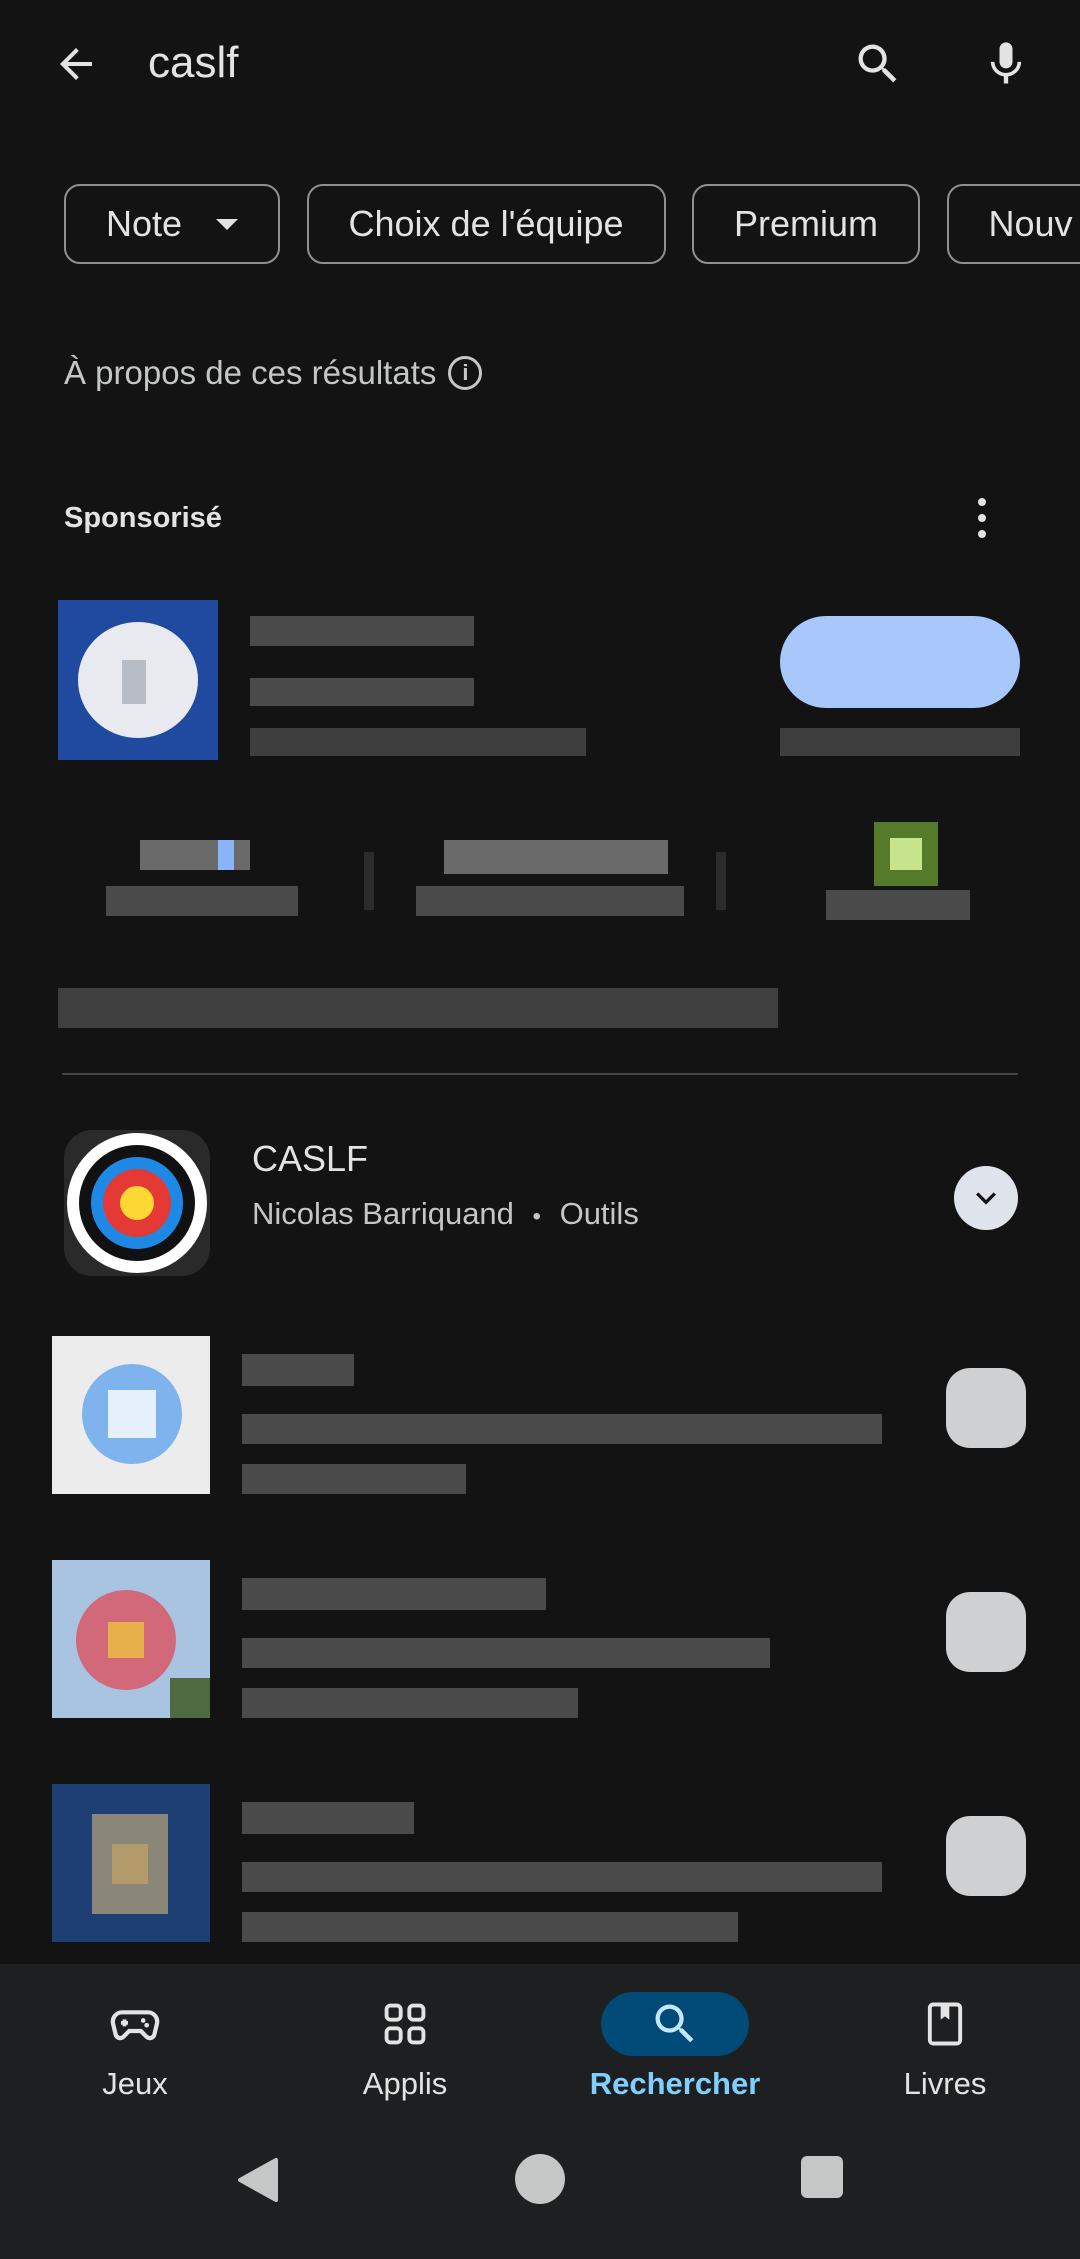 This screenshot has height=2259, width=1080. Describe the element at coordinates (465, 373) in the screenshot. I see `info-icon: i` at that location.